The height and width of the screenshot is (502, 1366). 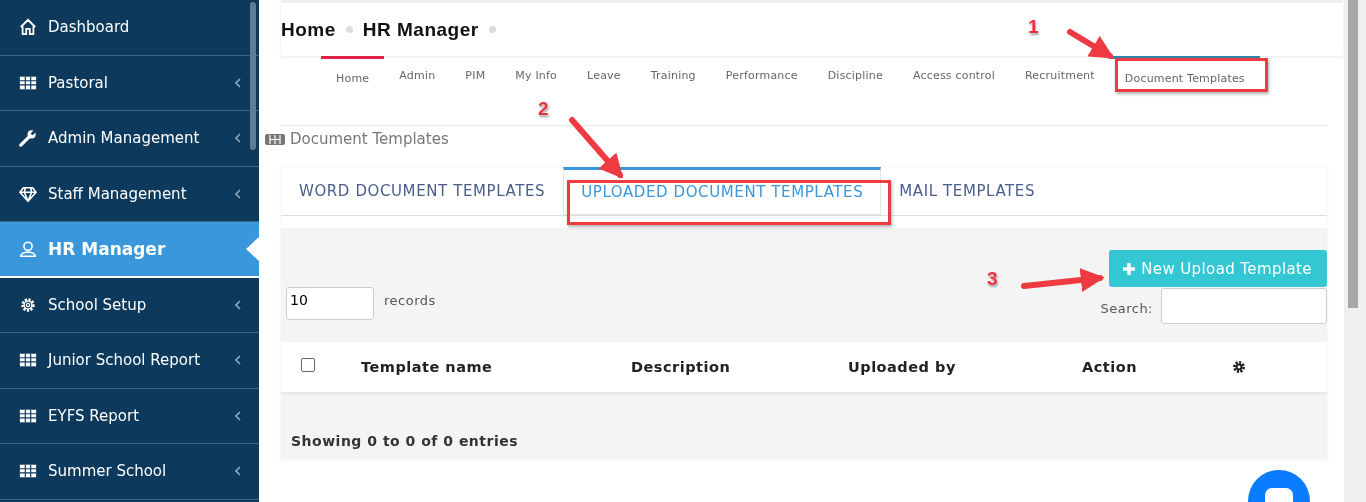 What do you see at coordinates (543, 109) in the screenshot?
I see `step-number: 2` at bounding box center [543, 109].